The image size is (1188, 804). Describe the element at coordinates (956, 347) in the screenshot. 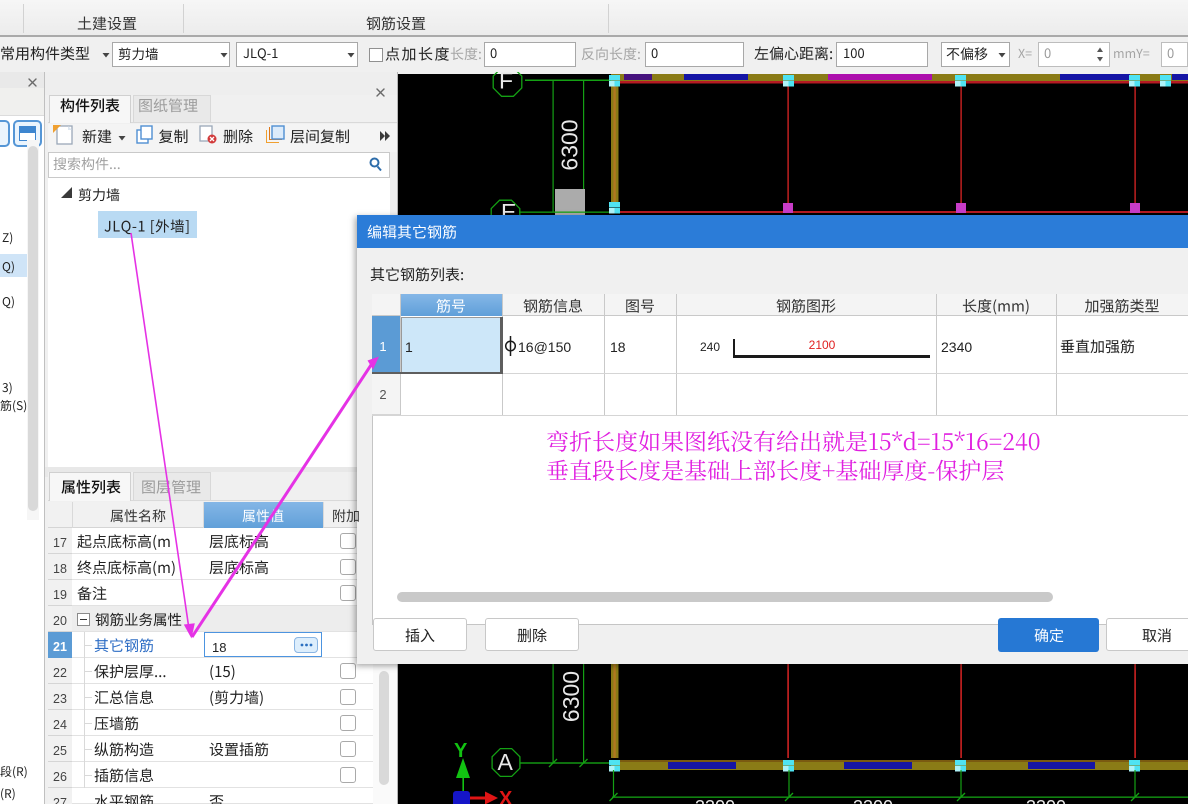

I see `svg-text: 2340` at that location.